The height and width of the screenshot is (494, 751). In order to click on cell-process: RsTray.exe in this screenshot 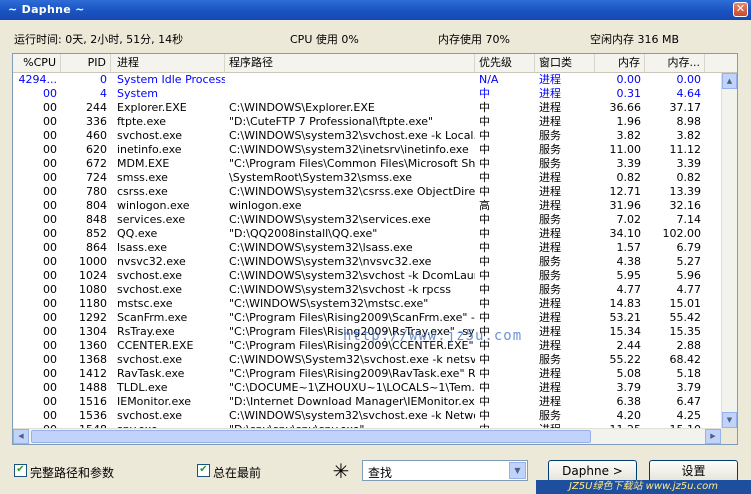, I will do `click(146, 331)`.